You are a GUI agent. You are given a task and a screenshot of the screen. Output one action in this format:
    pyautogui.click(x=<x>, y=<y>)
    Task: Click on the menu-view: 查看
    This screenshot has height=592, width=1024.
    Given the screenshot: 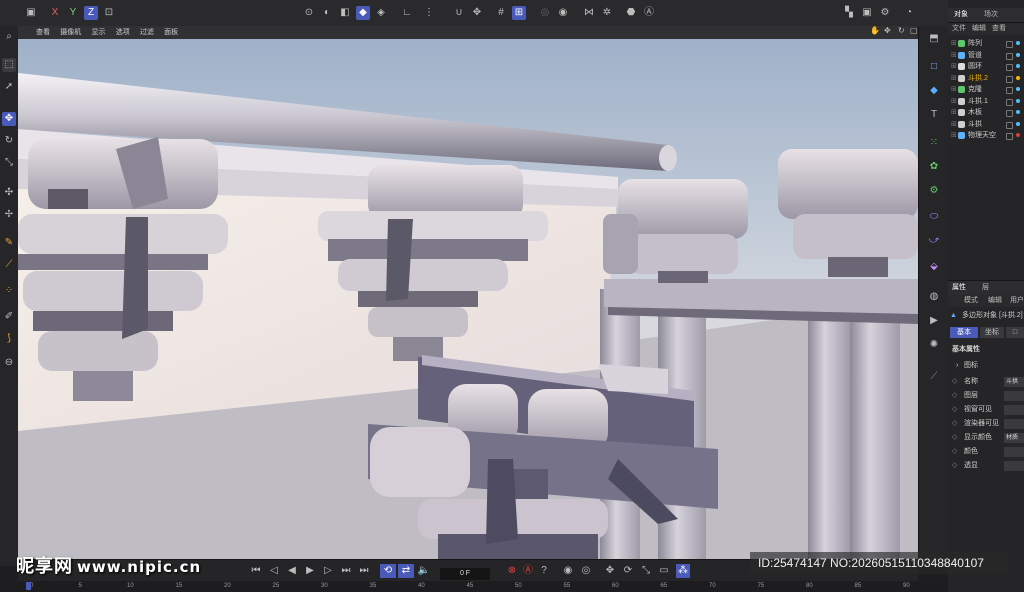 What is the action you would take?
    pyautogui.click(x=43, y=32)
    